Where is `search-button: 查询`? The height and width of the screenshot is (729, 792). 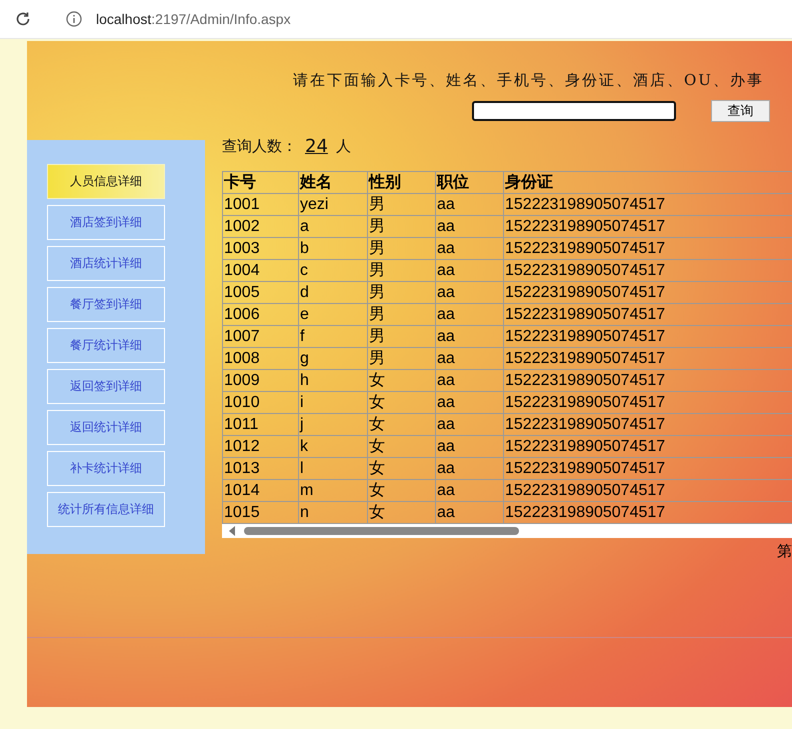 search-button: 查询 is located at coordinates (740, 111).